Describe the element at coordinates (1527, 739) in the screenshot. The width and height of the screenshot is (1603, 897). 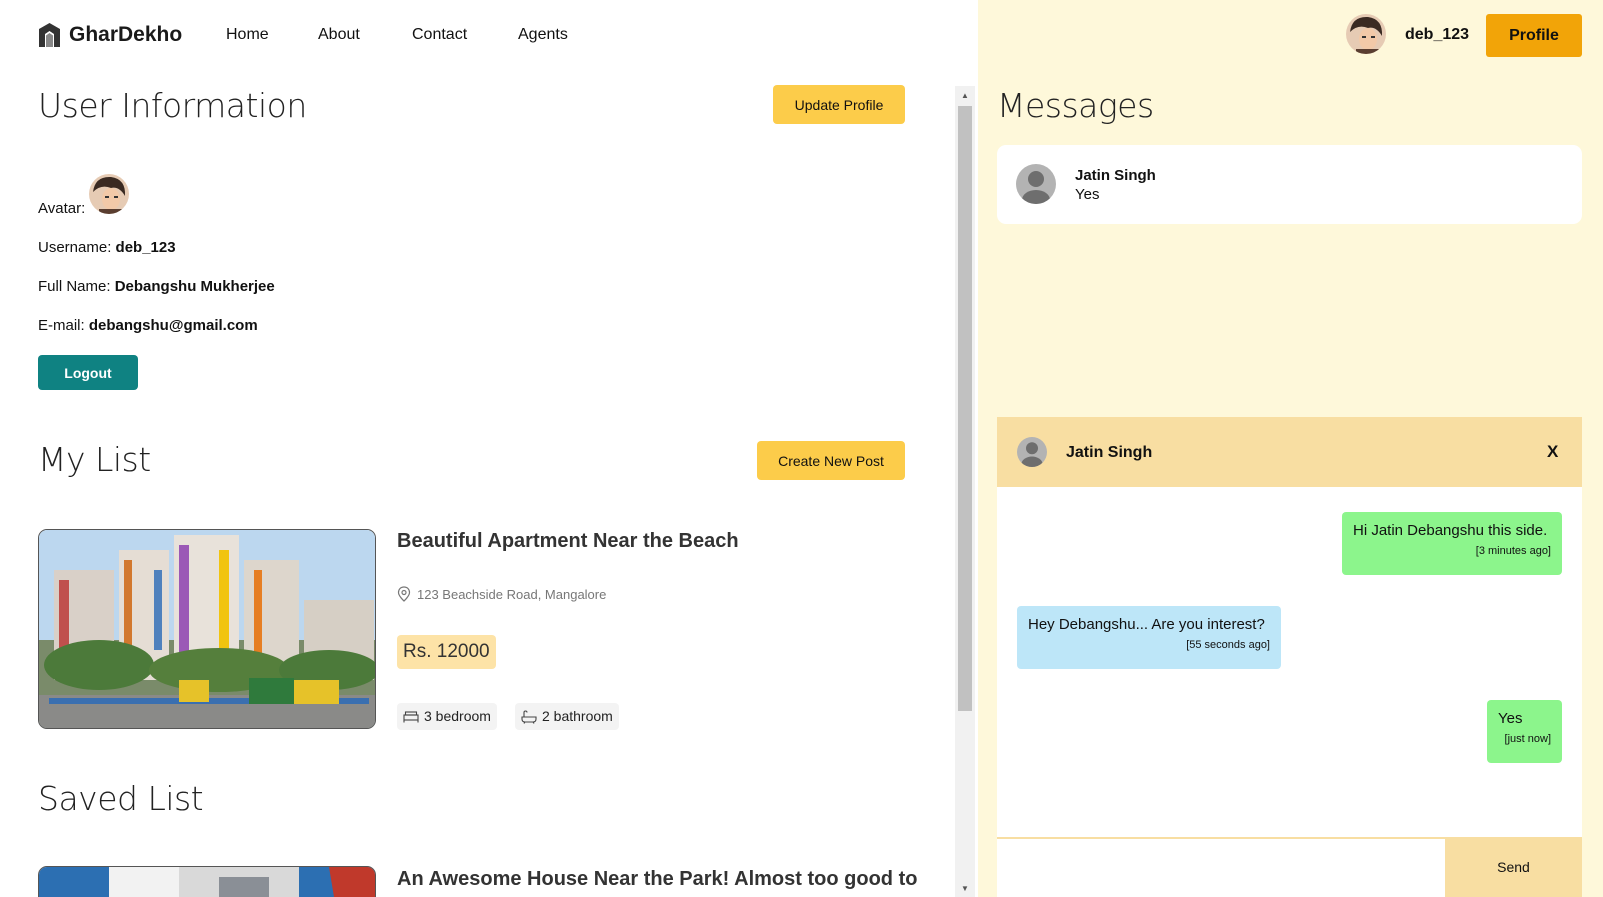
I see `chat-message-time: [just now]` at that location.